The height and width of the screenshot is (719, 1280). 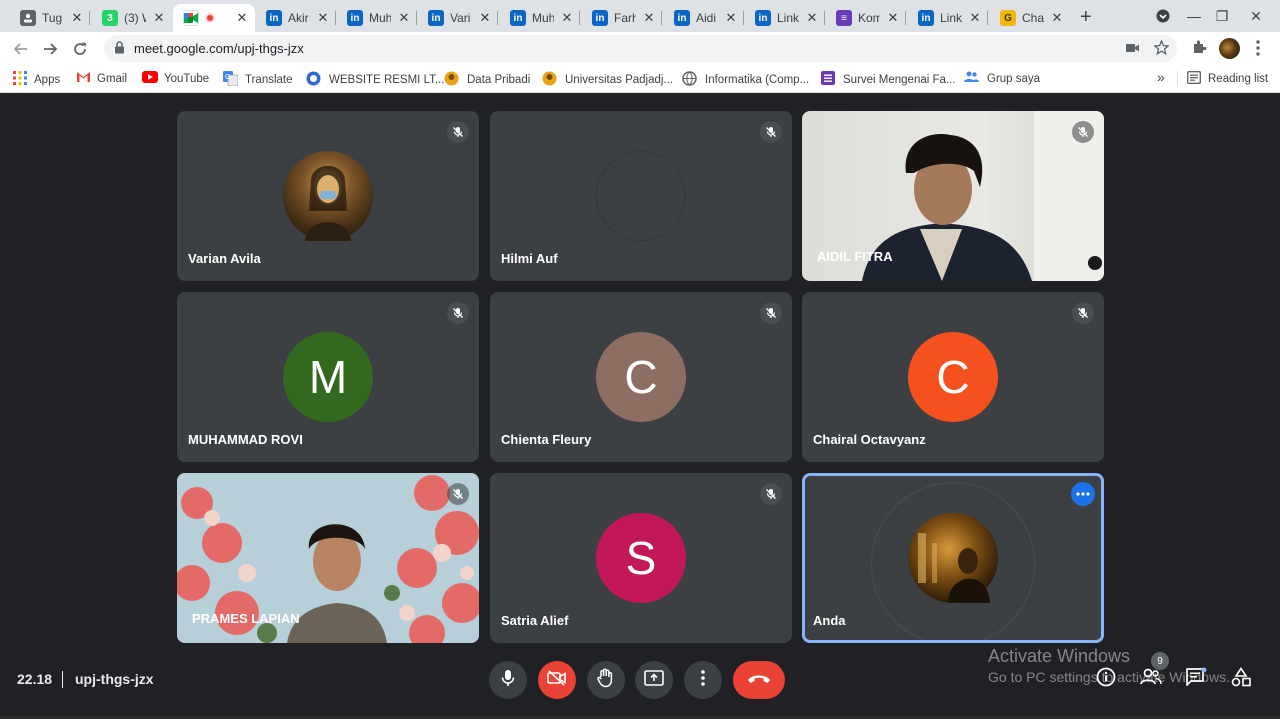 I want to click on window-close-icon: ✕, so click(x=1256, y=16).